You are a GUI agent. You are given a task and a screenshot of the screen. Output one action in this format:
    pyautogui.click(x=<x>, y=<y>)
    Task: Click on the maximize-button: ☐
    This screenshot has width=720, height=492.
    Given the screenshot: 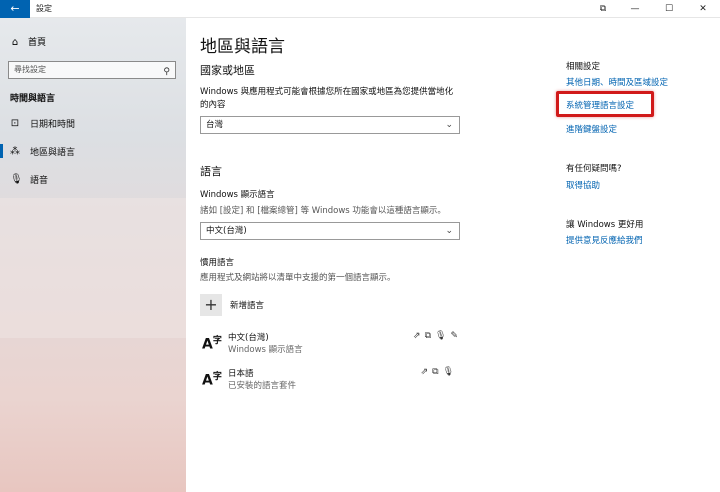 What is the action you would take?
    pyautogui.click(x=669, y=9)
    